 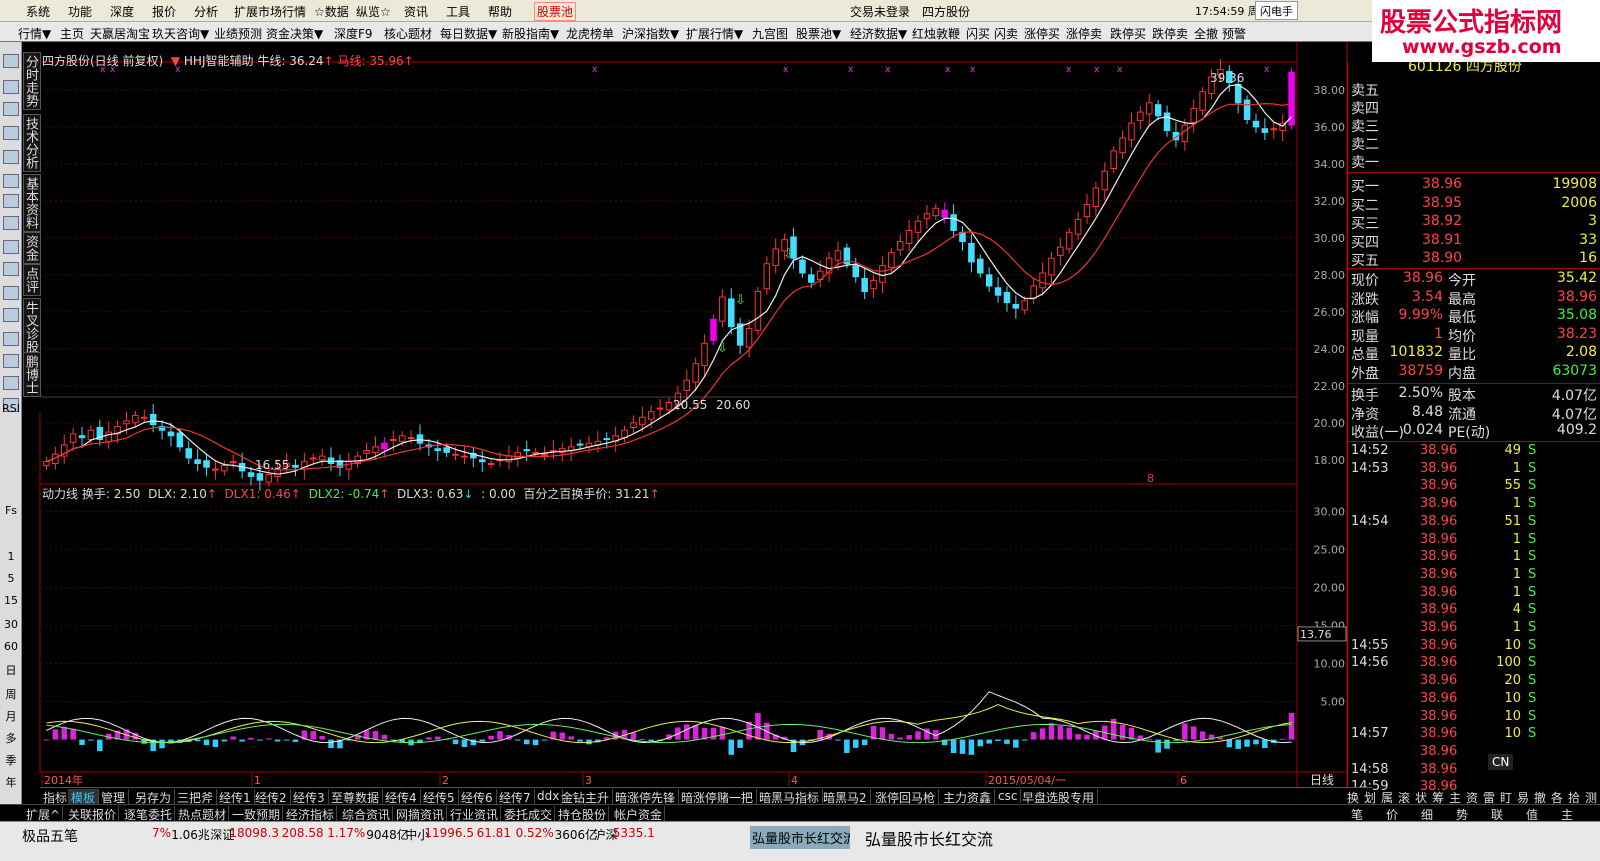 What do you see at coordinates (1006, 33) in the screenshot?
I see `toolbar-item: 闪卖` at bounding box center [1006, 33].